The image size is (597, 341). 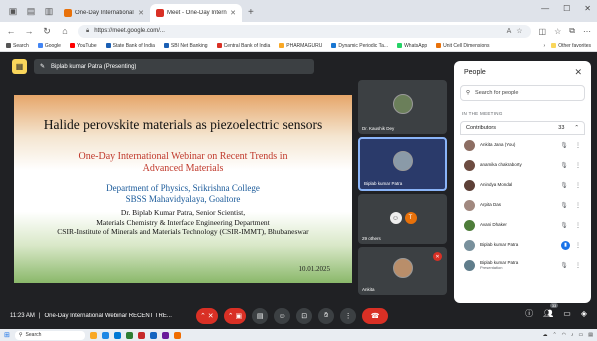 I want to click on extensions-icon: ⧉, so click(x=572, y=31).